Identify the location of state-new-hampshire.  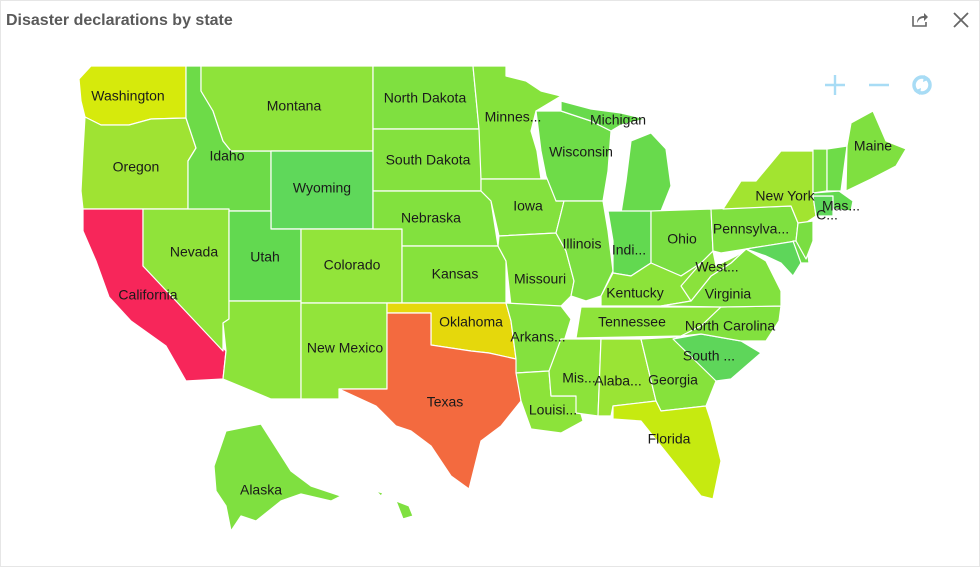
(837, 168).